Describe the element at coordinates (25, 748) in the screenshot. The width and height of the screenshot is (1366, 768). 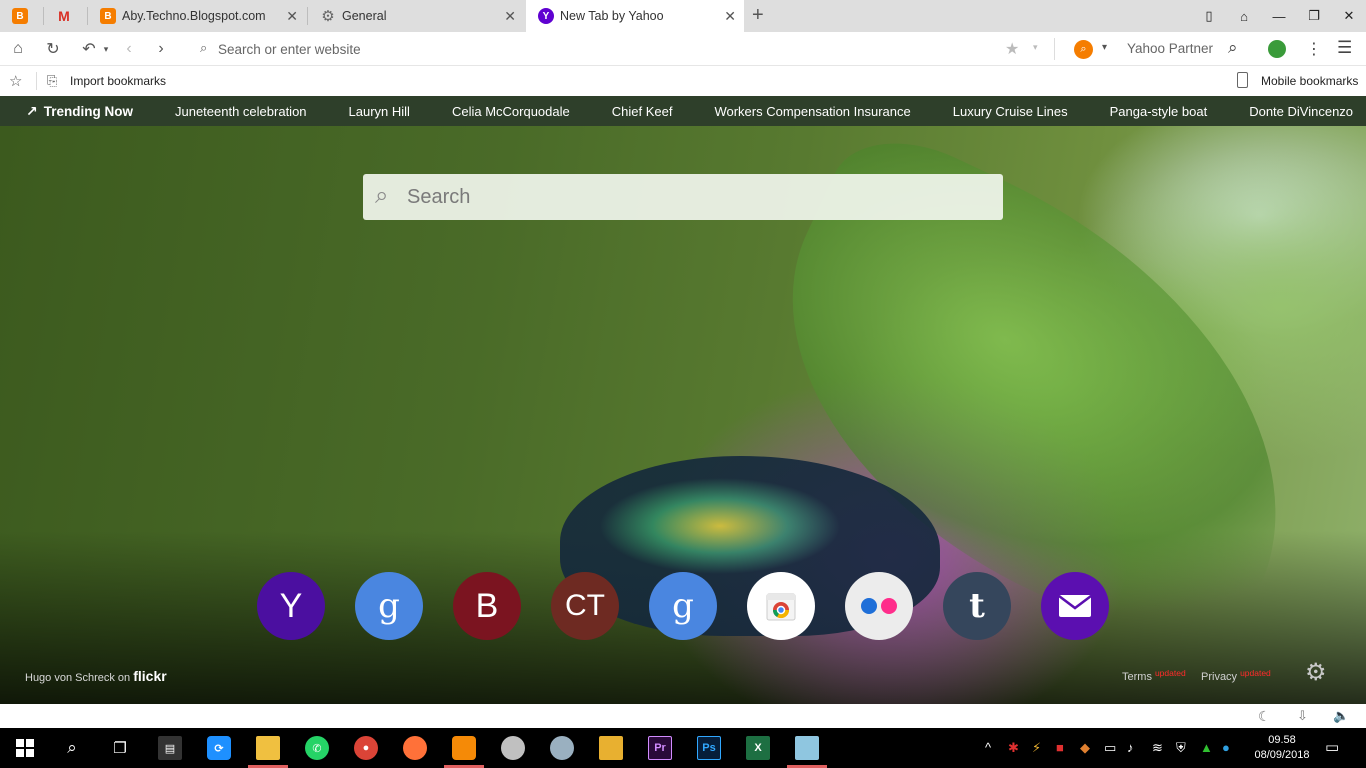
I see `windows-start-icon` at that location.